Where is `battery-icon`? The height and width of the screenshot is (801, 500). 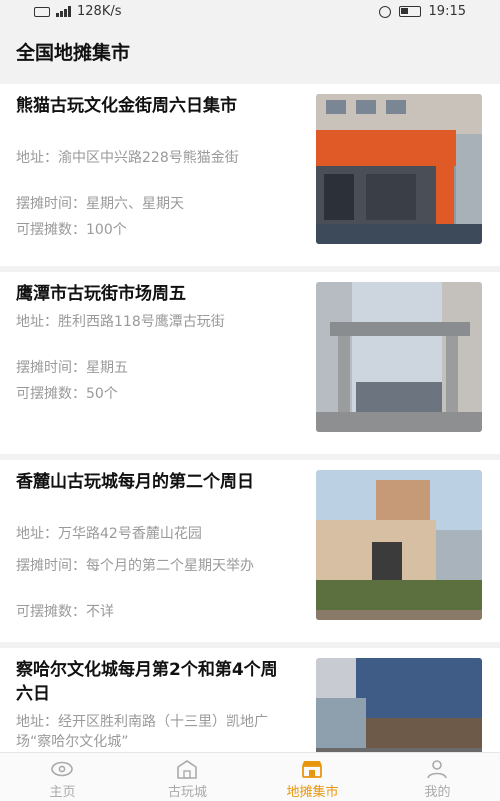
battery-icon is located at coordinates (409, 11).